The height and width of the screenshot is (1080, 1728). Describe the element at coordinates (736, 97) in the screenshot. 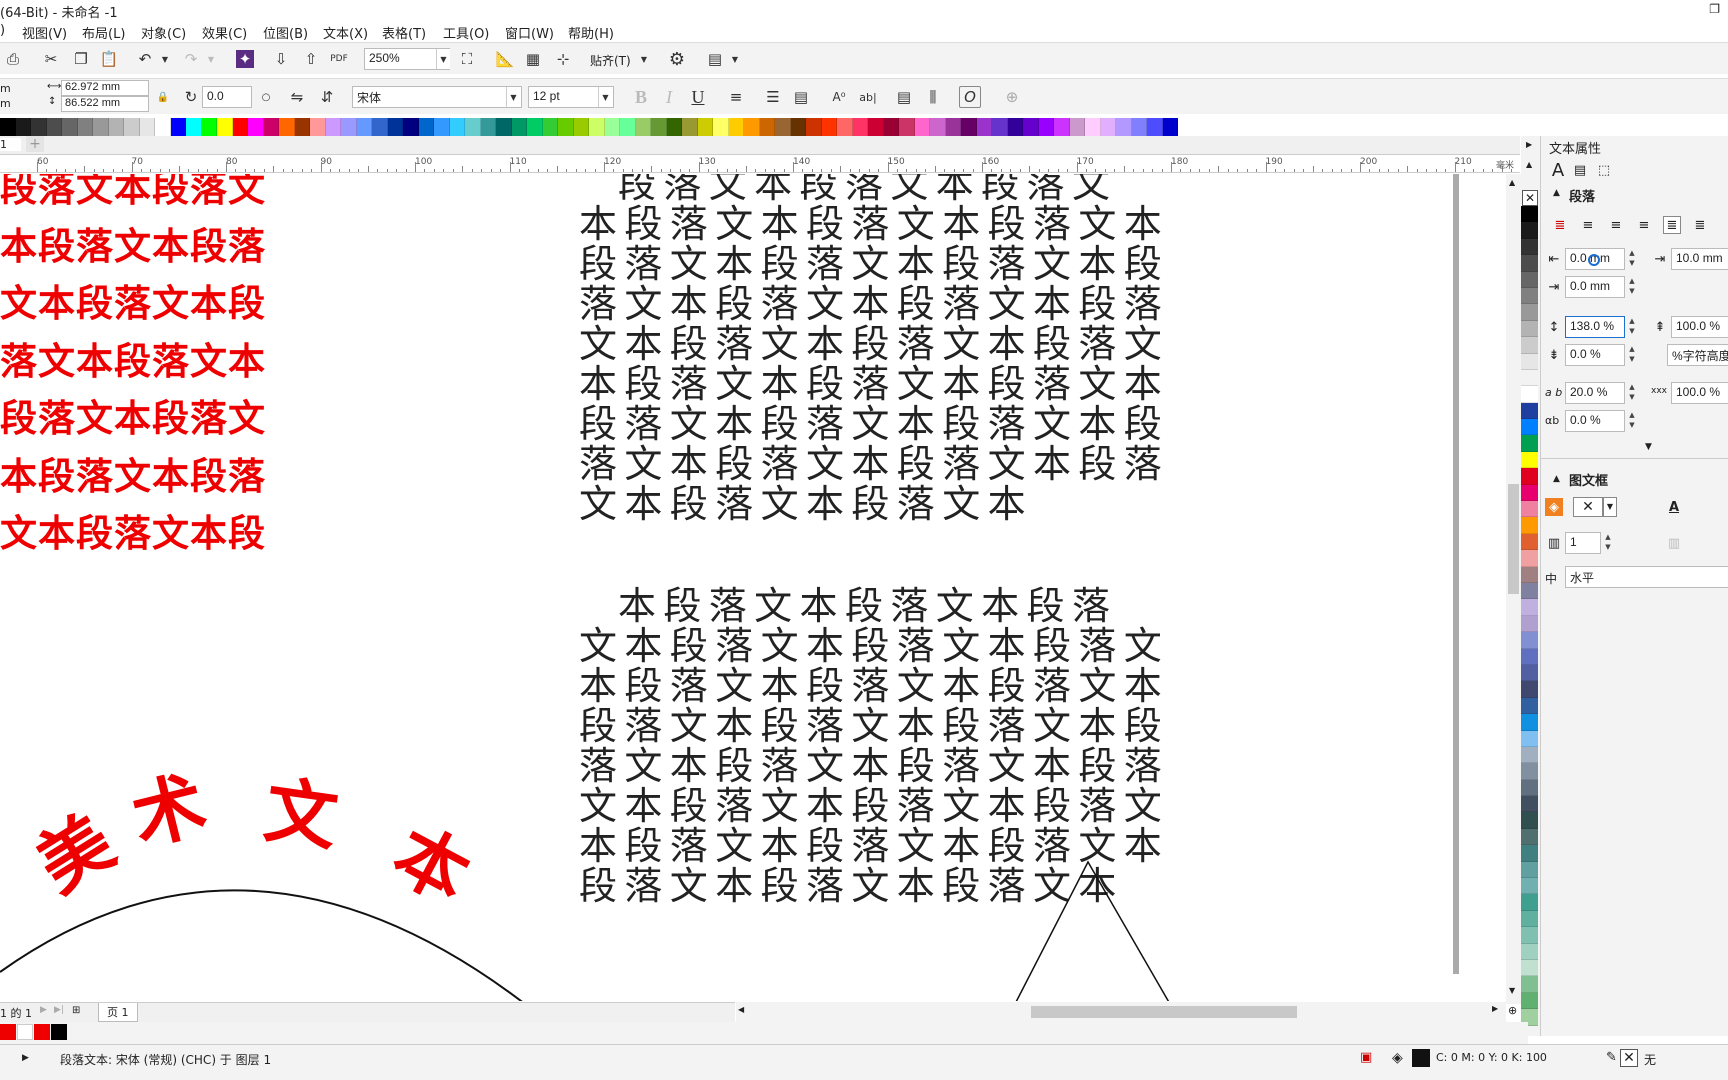

I see `text-align-icon: ≡` at that location.